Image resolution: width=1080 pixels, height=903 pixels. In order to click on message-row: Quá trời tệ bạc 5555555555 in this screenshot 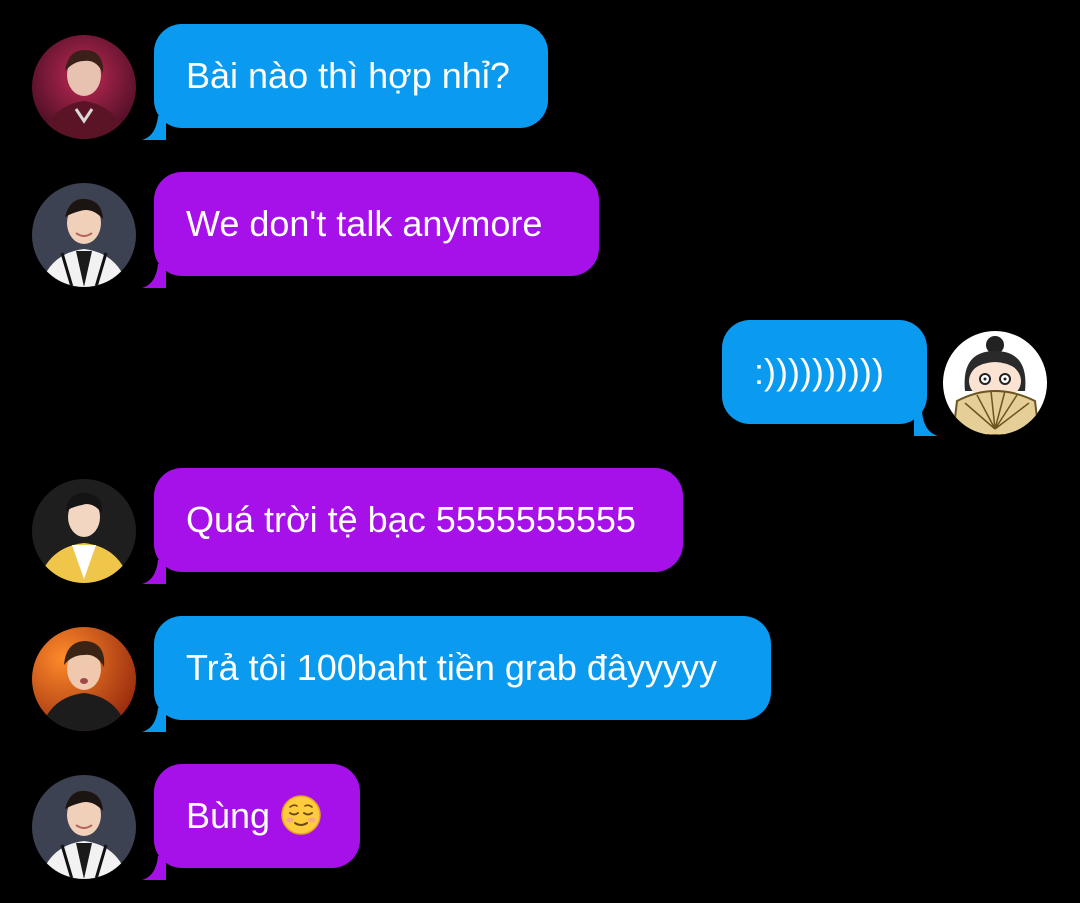, I will do `click(540, 526)`.